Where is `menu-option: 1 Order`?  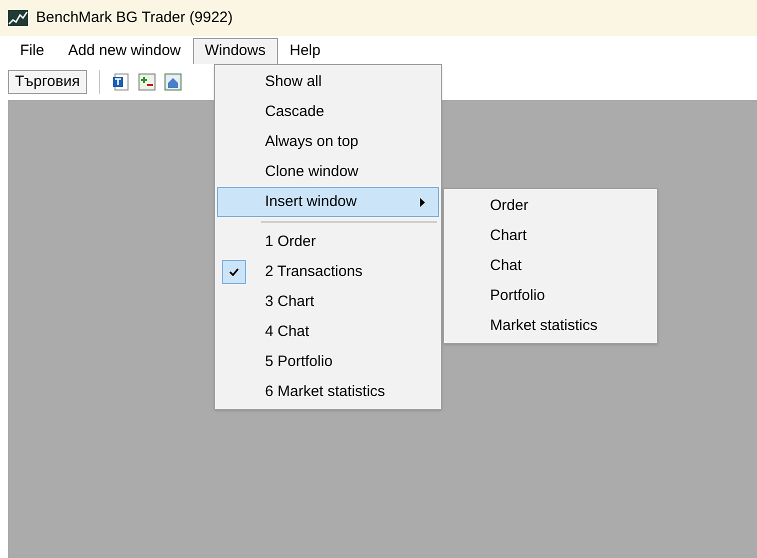
menu-option: 1 Order is located at coordinates (328, 242).